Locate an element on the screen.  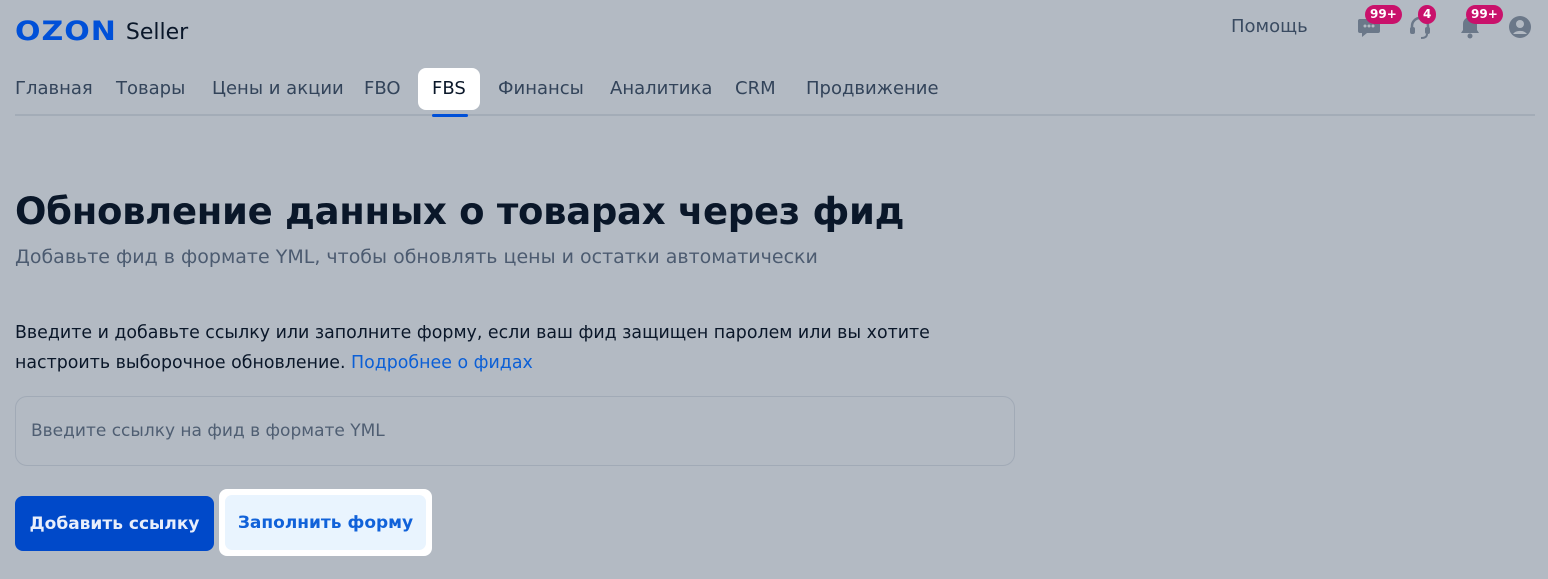
fill-form-button: Заполнить форму is located at coordinates (325, 522).